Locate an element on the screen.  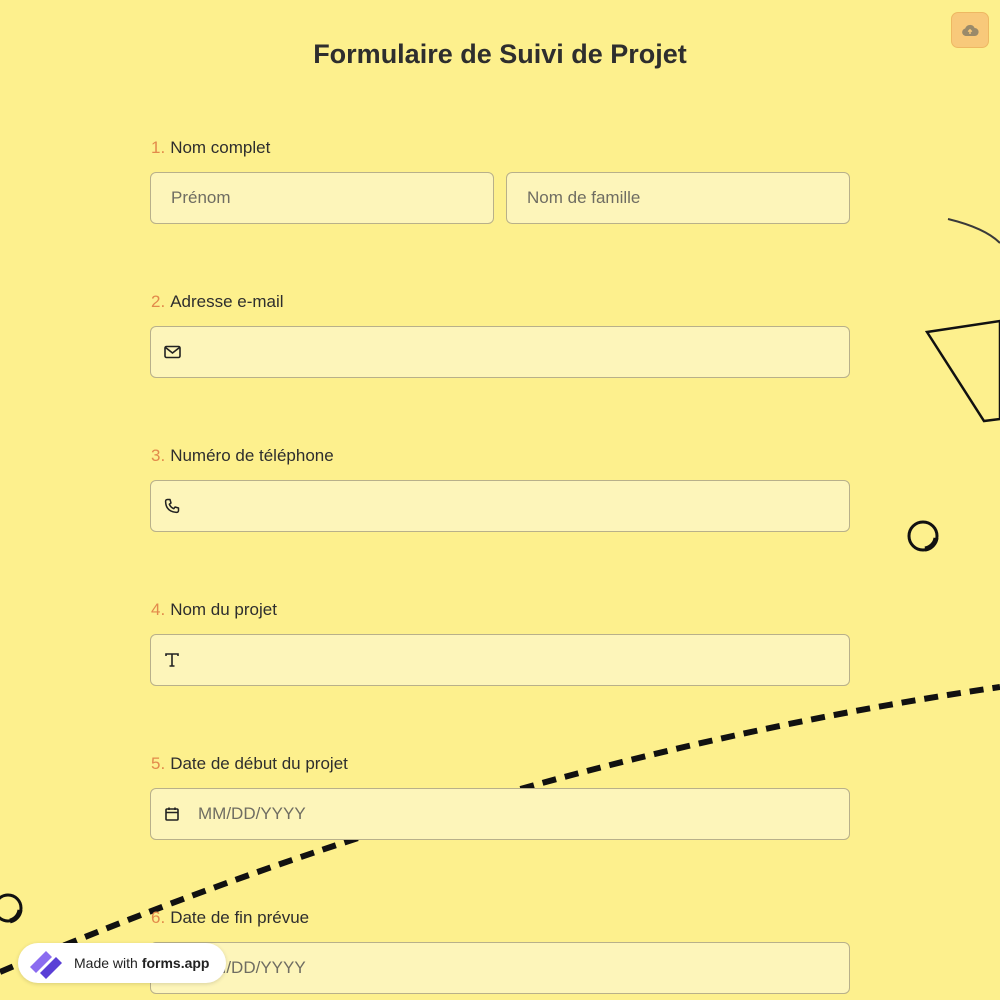
made-with-badge: Made with forms.app is located at coordinates (122, 963).